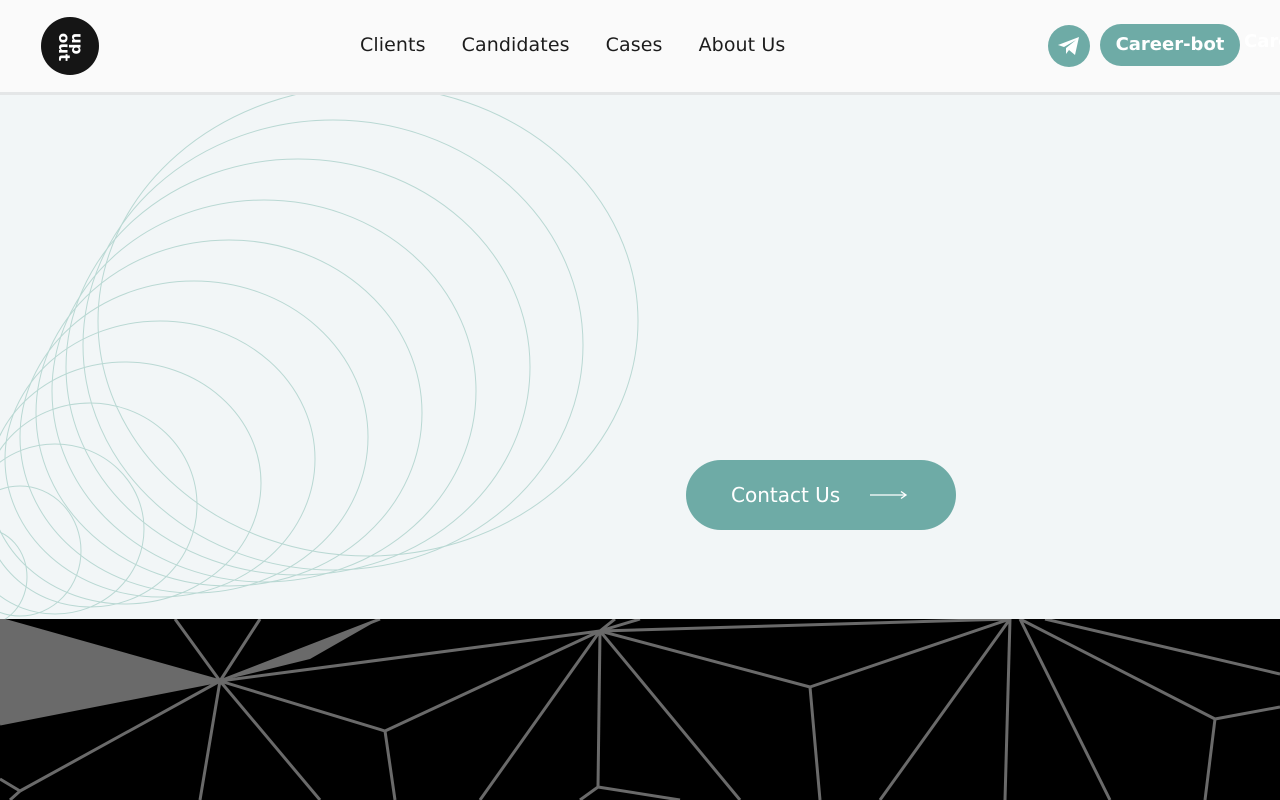  What do you see at coordinates (786, 495) in the screenshot?
I see `contact-us-label: Contact Us` at bounding box center [786, 495].